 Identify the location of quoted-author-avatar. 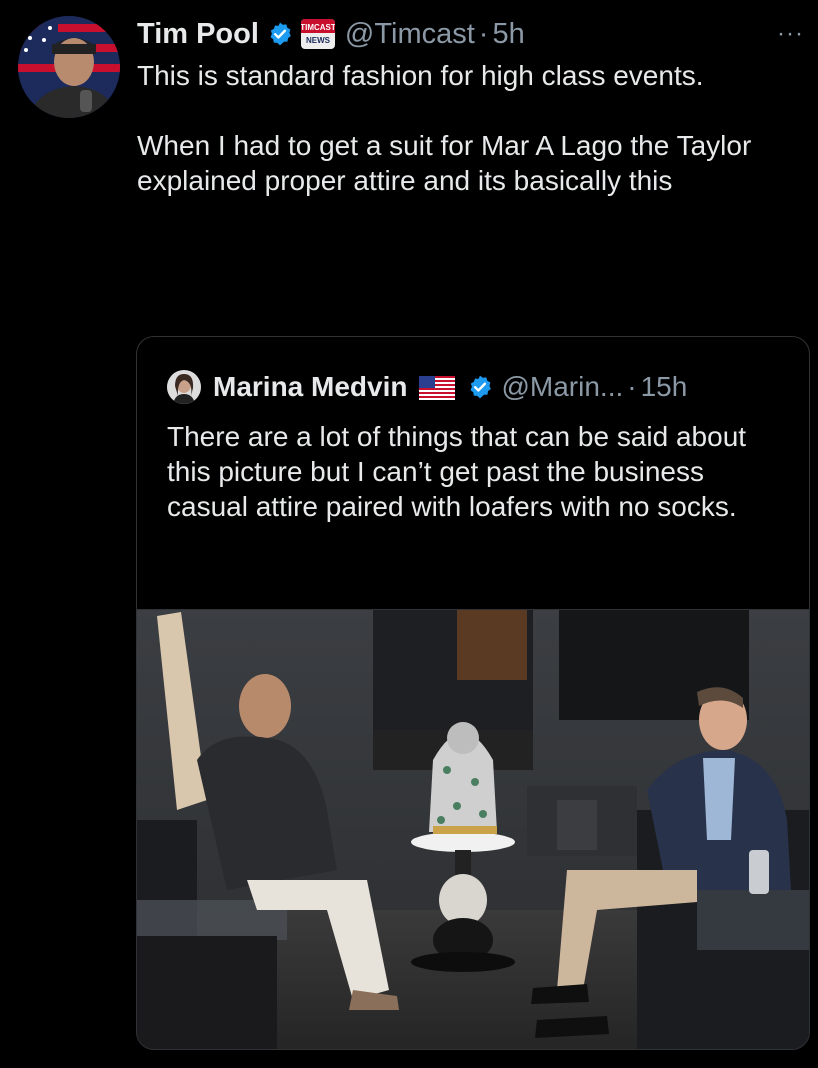
(184, 387).